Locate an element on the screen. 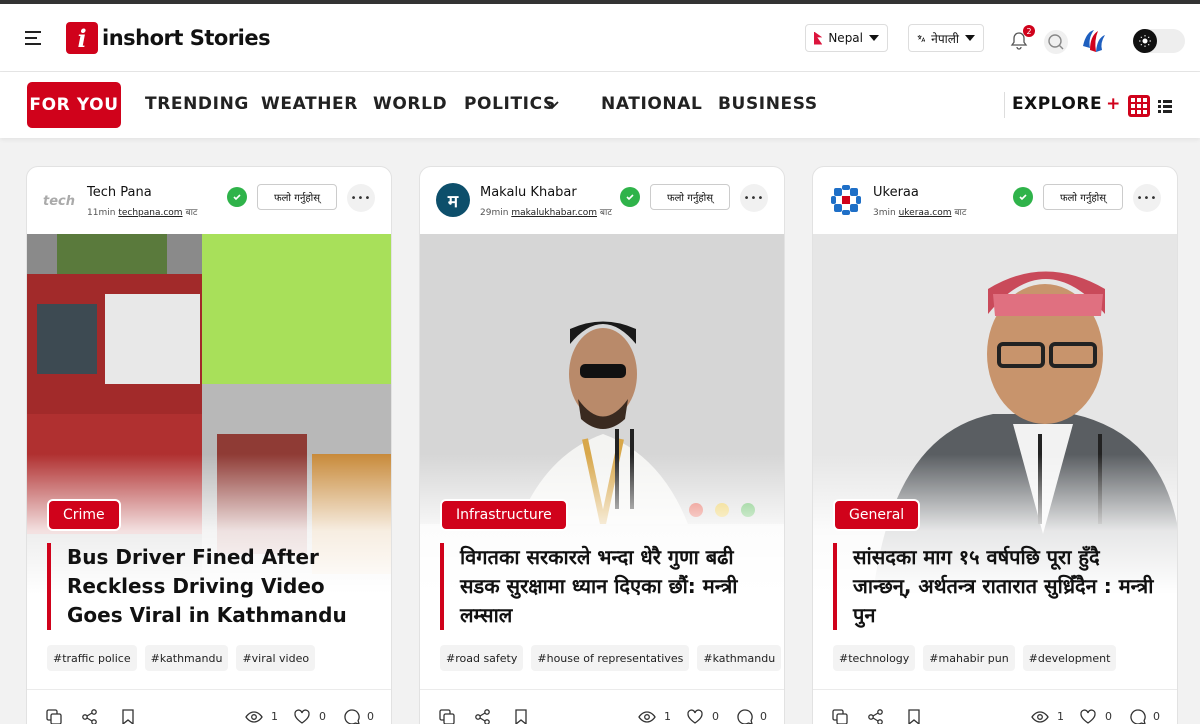 The height and width of the screenshot is (724, 1200). tag-chip: #mahabir pun is located at coordinates (969, 658).